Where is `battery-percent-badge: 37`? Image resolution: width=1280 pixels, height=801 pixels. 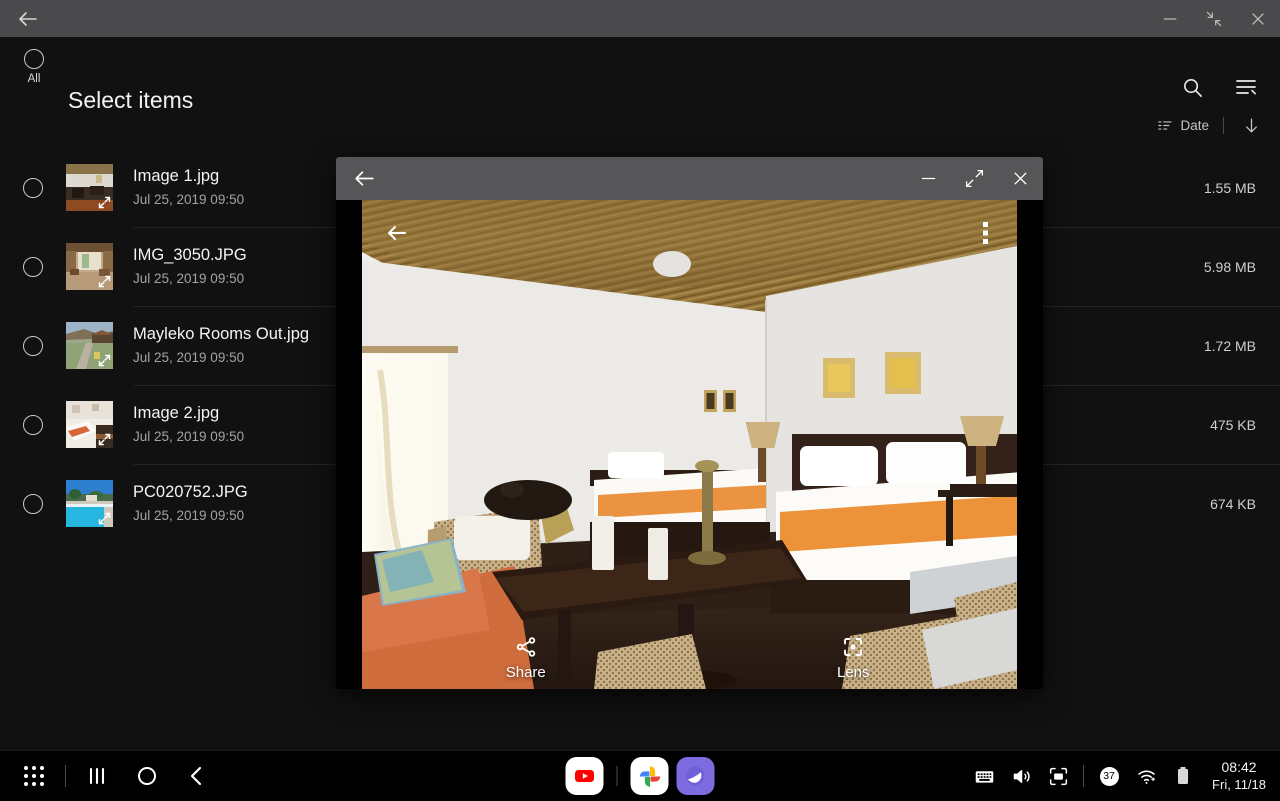
battery-percent-badge: 37 is located at coordinates (1109, 776).